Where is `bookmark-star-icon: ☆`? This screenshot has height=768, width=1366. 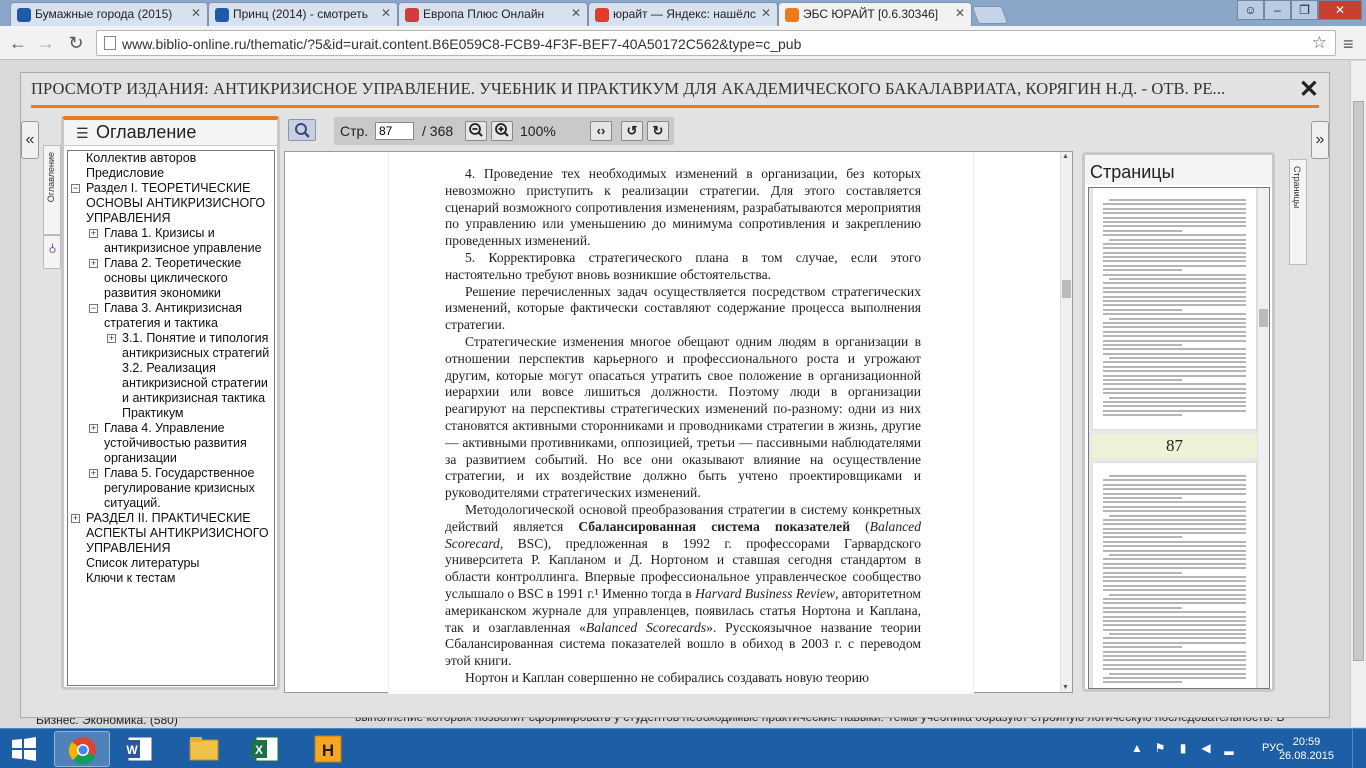
bookmark-star-icon: ☆ is located at coordinates (1319, 43).